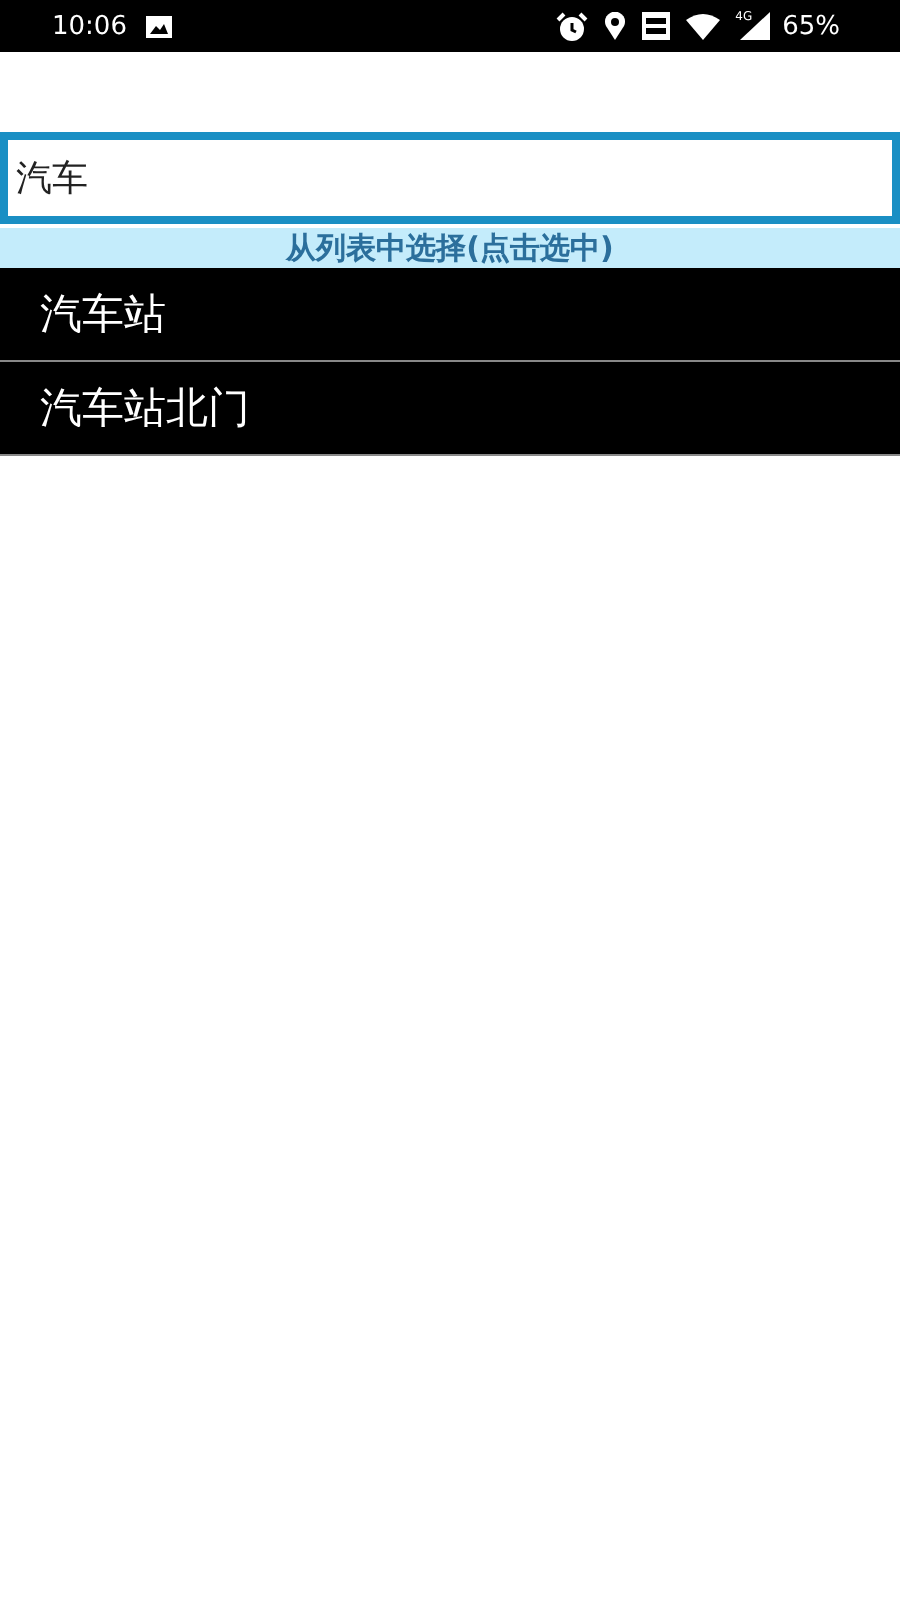 The image size is (900, 1600). I want to click on search-field: 汽车, so click(450, 178).